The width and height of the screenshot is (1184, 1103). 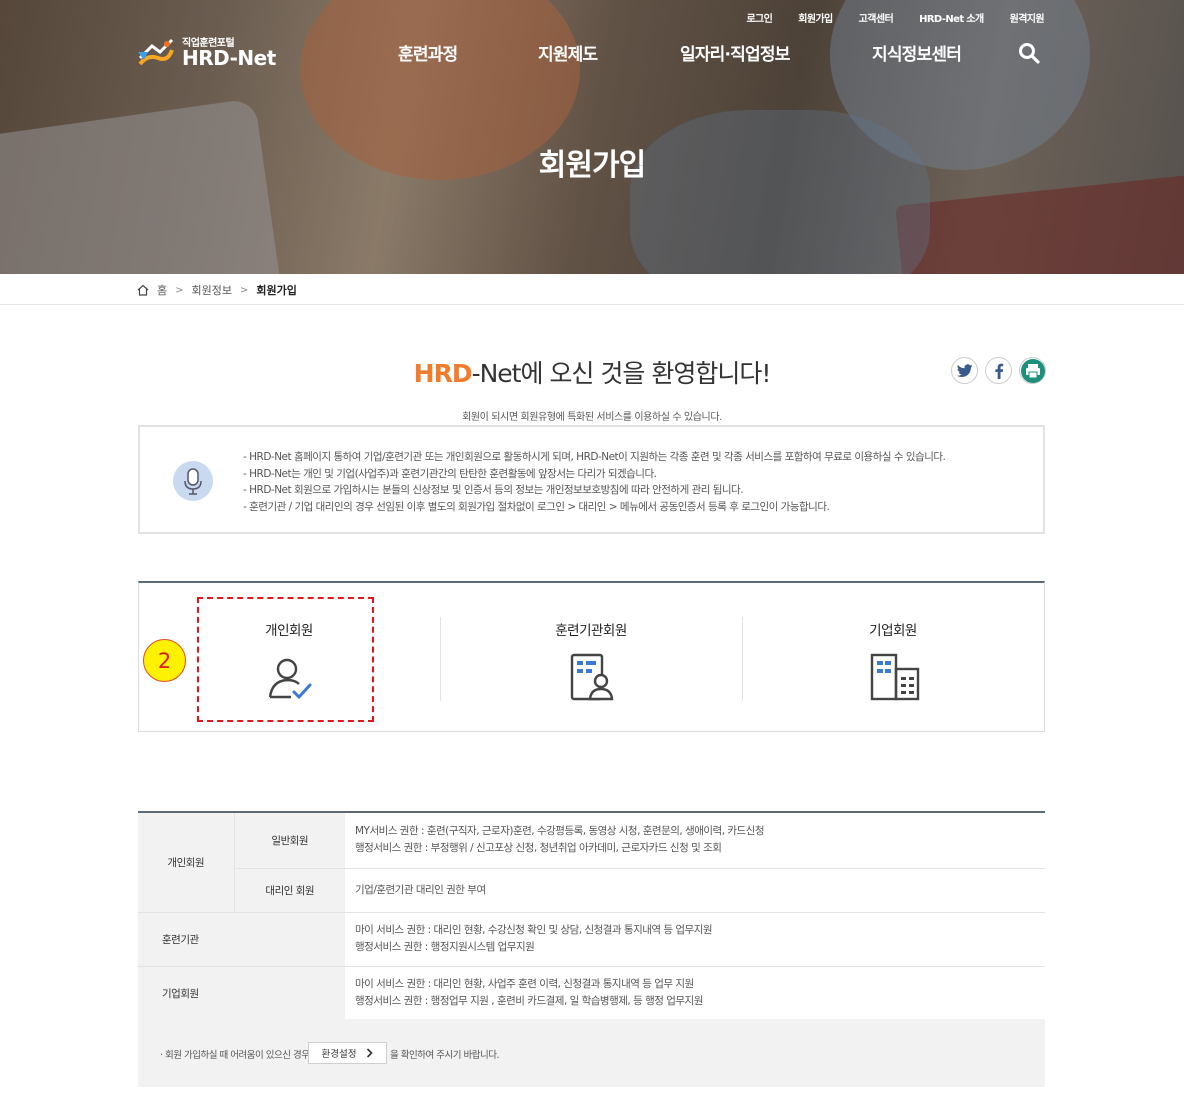 What do you see at coordinates (592, 417) in the screenshot?
I see `welcome-intro: 회원이 되시면 회원유형에 특화된 서비스를 이용하실 수 있습니다.` at bounding box center [592, 417].